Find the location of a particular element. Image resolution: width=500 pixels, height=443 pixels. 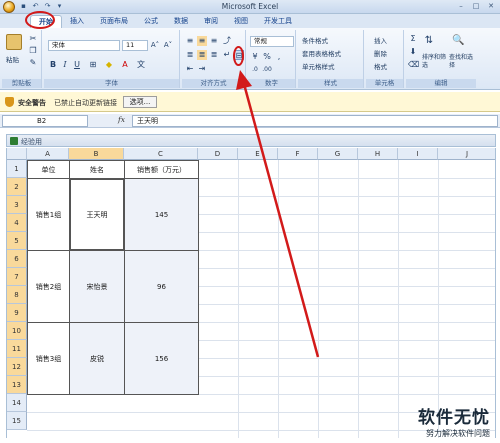

watermark: 软件无忧 努力解决软件问题 is located at coordinates (454, 421).